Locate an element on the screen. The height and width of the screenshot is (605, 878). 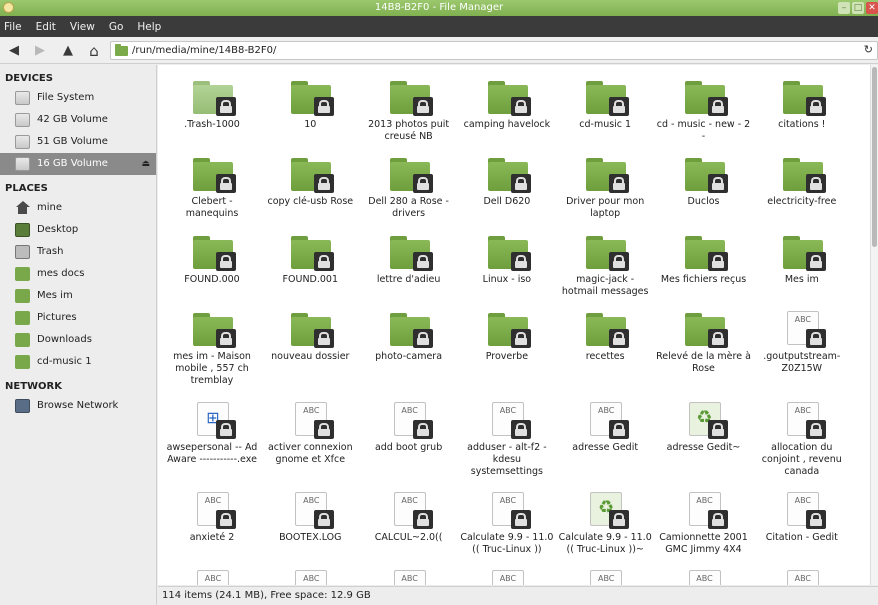
menu-edit: Edit is located at coordinates (46, 27).